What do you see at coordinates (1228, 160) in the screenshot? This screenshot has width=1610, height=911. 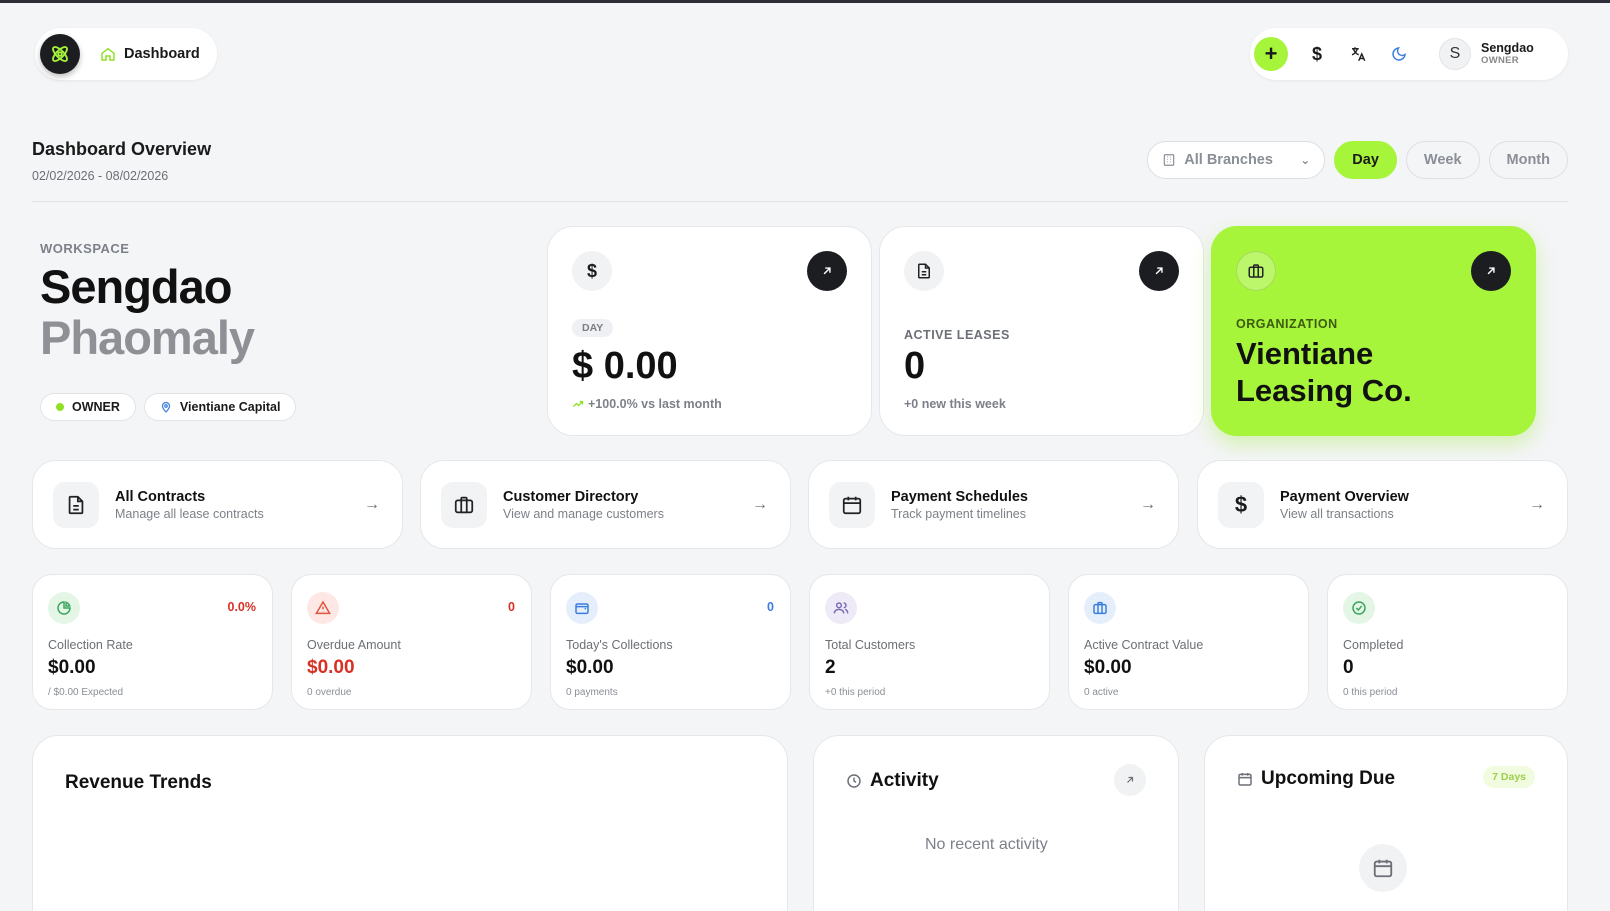 I see `branch-select-value: All Branches` at bounding box center [1228, 160].